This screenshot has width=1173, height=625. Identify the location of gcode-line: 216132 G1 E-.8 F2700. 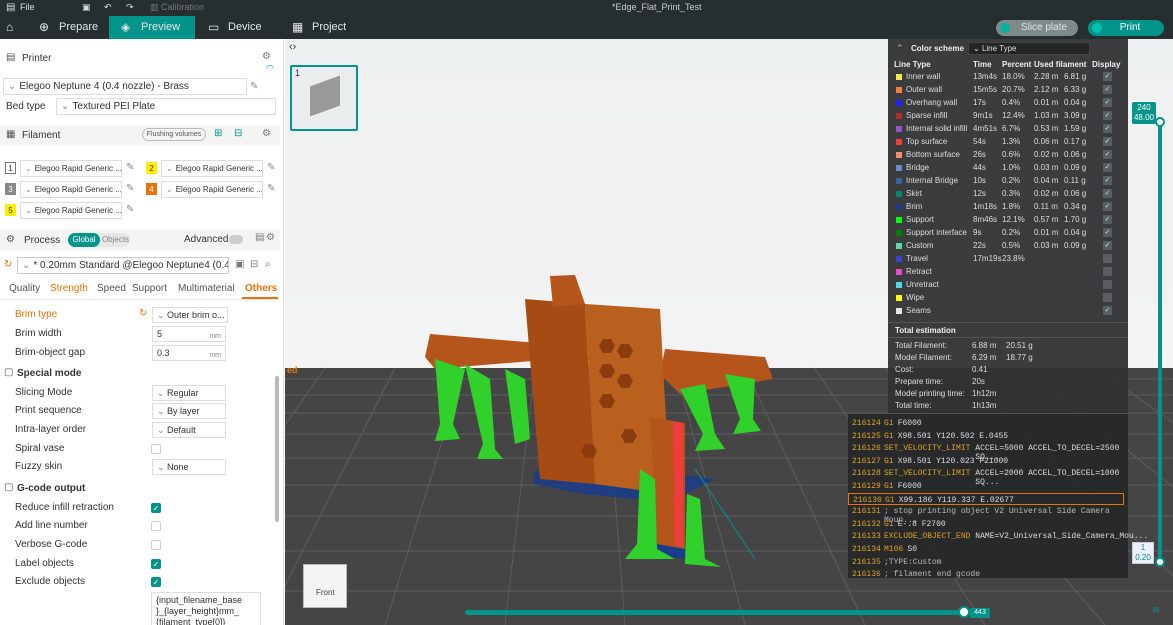
(988, 524).